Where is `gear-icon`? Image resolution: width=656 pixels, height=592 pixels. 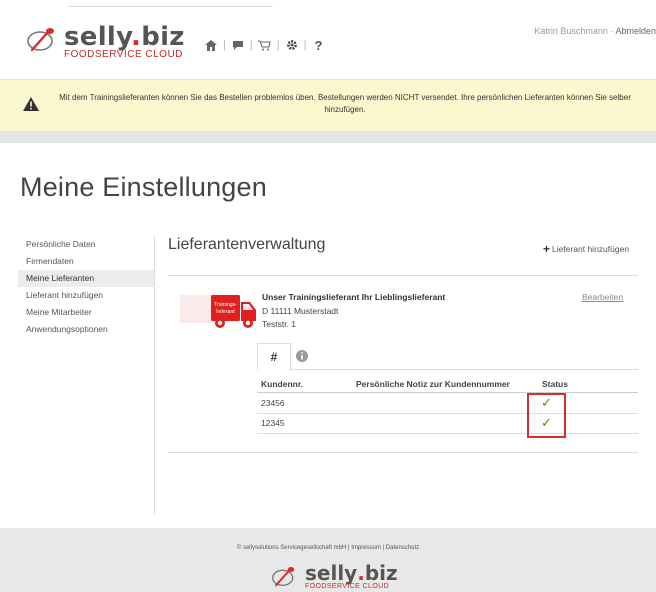 gear-icon is located at coordinates (292, 45).